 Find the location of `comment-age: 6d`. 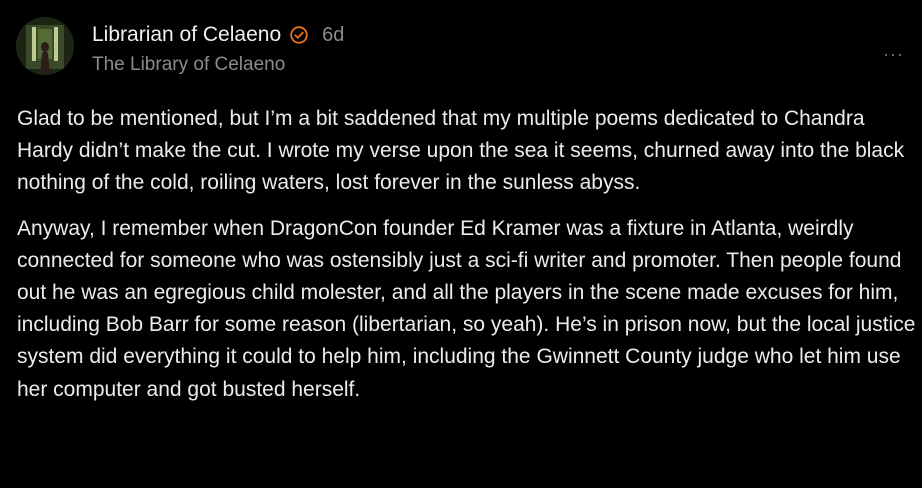

comment-age: 6d is located at coordinates (333, 35).